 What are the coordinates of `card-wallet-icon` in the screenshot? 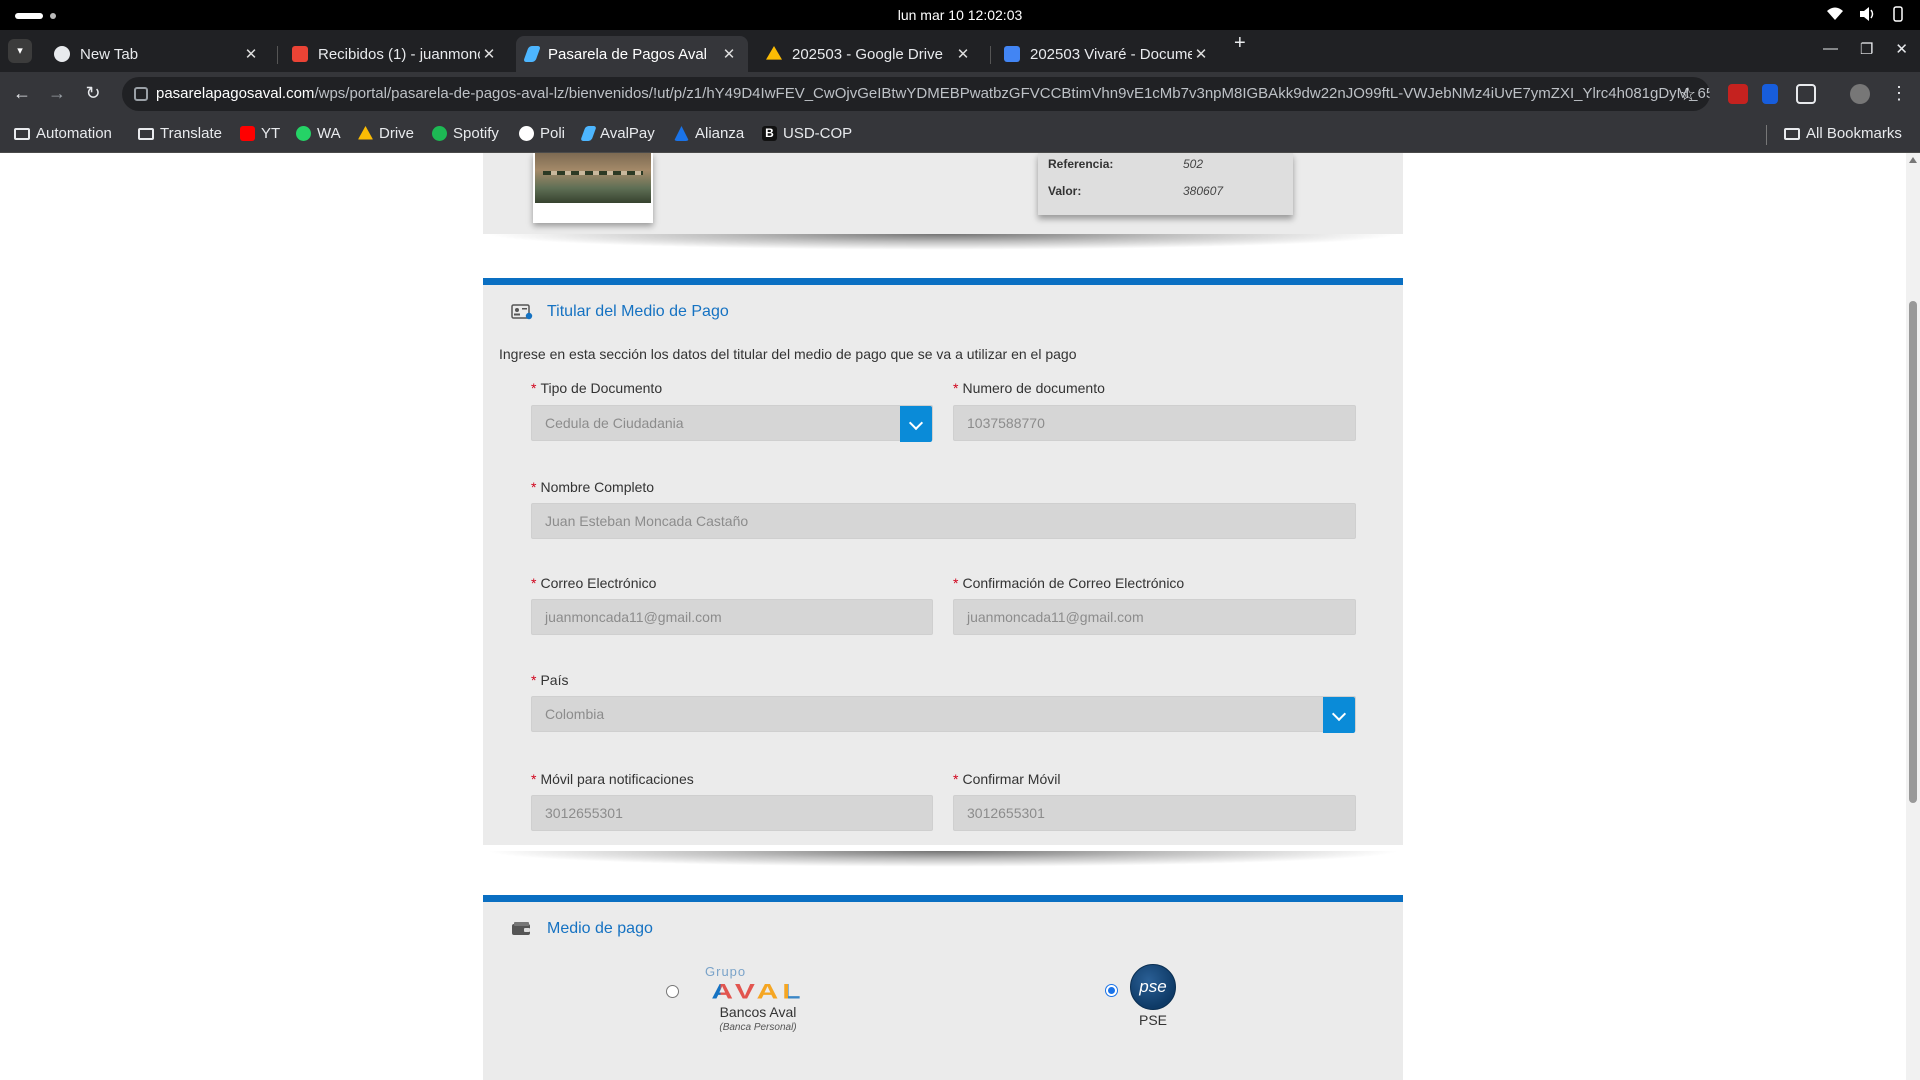 It's located at (521, 928).